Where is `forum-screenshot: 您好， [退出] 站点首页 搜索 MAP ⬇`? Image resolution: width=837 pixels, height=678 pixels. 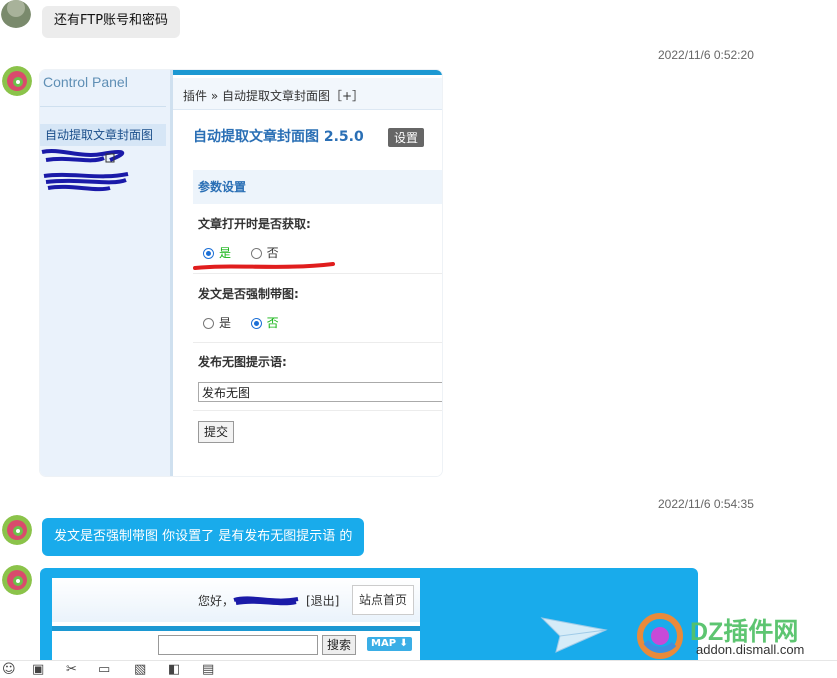 forum-screenshot: 您好， [退出] 站点首页 搜索 MAP ⬇ is located at coordinates (236, 623).